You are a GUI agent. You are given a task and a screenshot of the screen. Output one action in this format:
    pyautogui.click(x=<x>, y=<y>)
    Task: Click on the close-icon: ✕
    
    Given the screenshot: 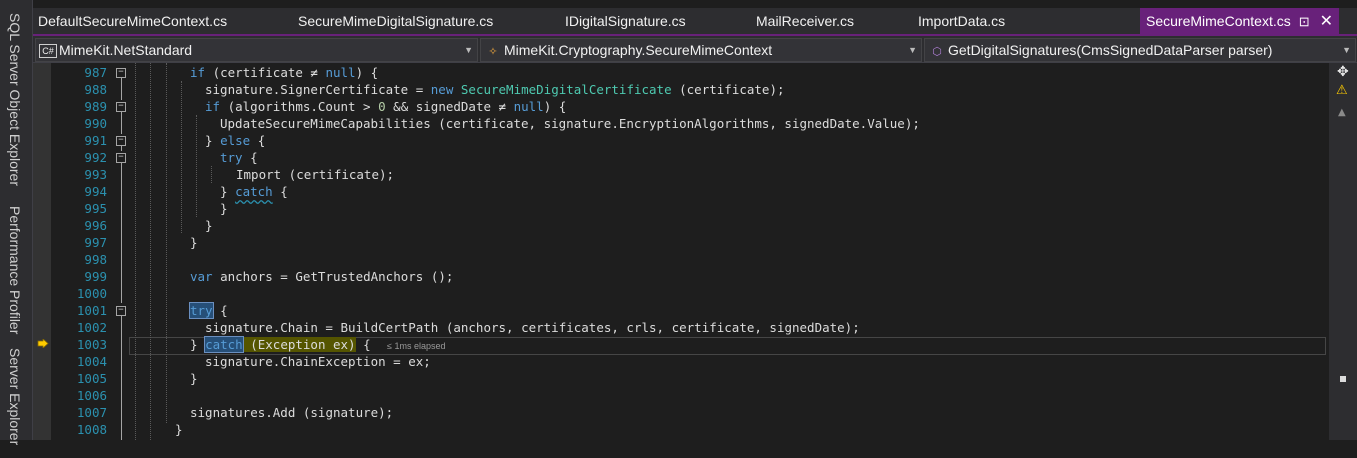 What is the action you would take?
    pyautogui.click(x=1326, y=22)
    